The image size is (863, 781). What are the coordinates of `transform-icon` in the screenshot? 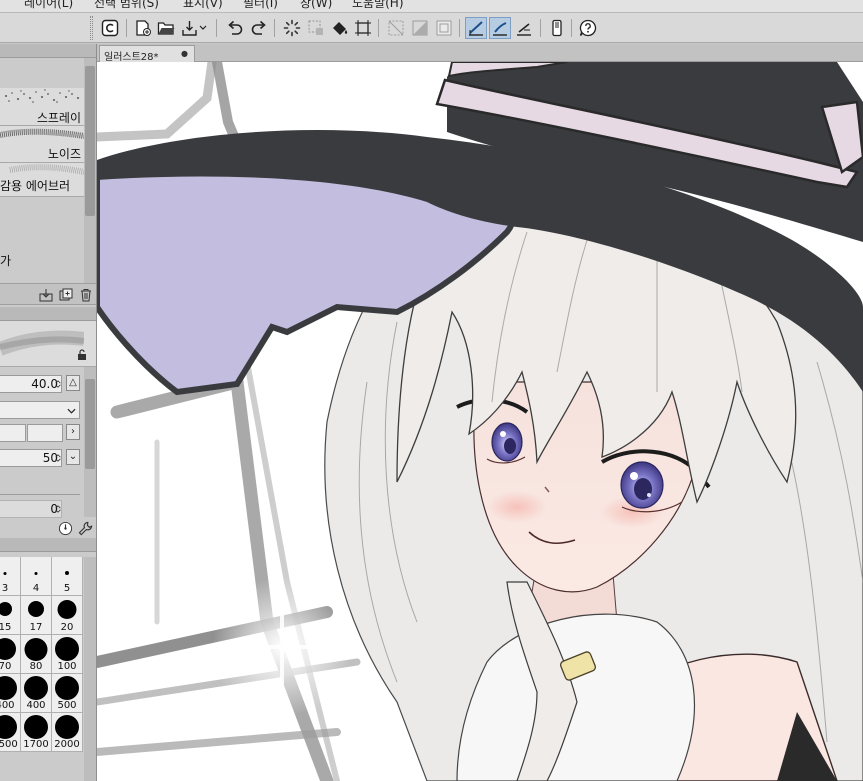 It's located at (363, 28).